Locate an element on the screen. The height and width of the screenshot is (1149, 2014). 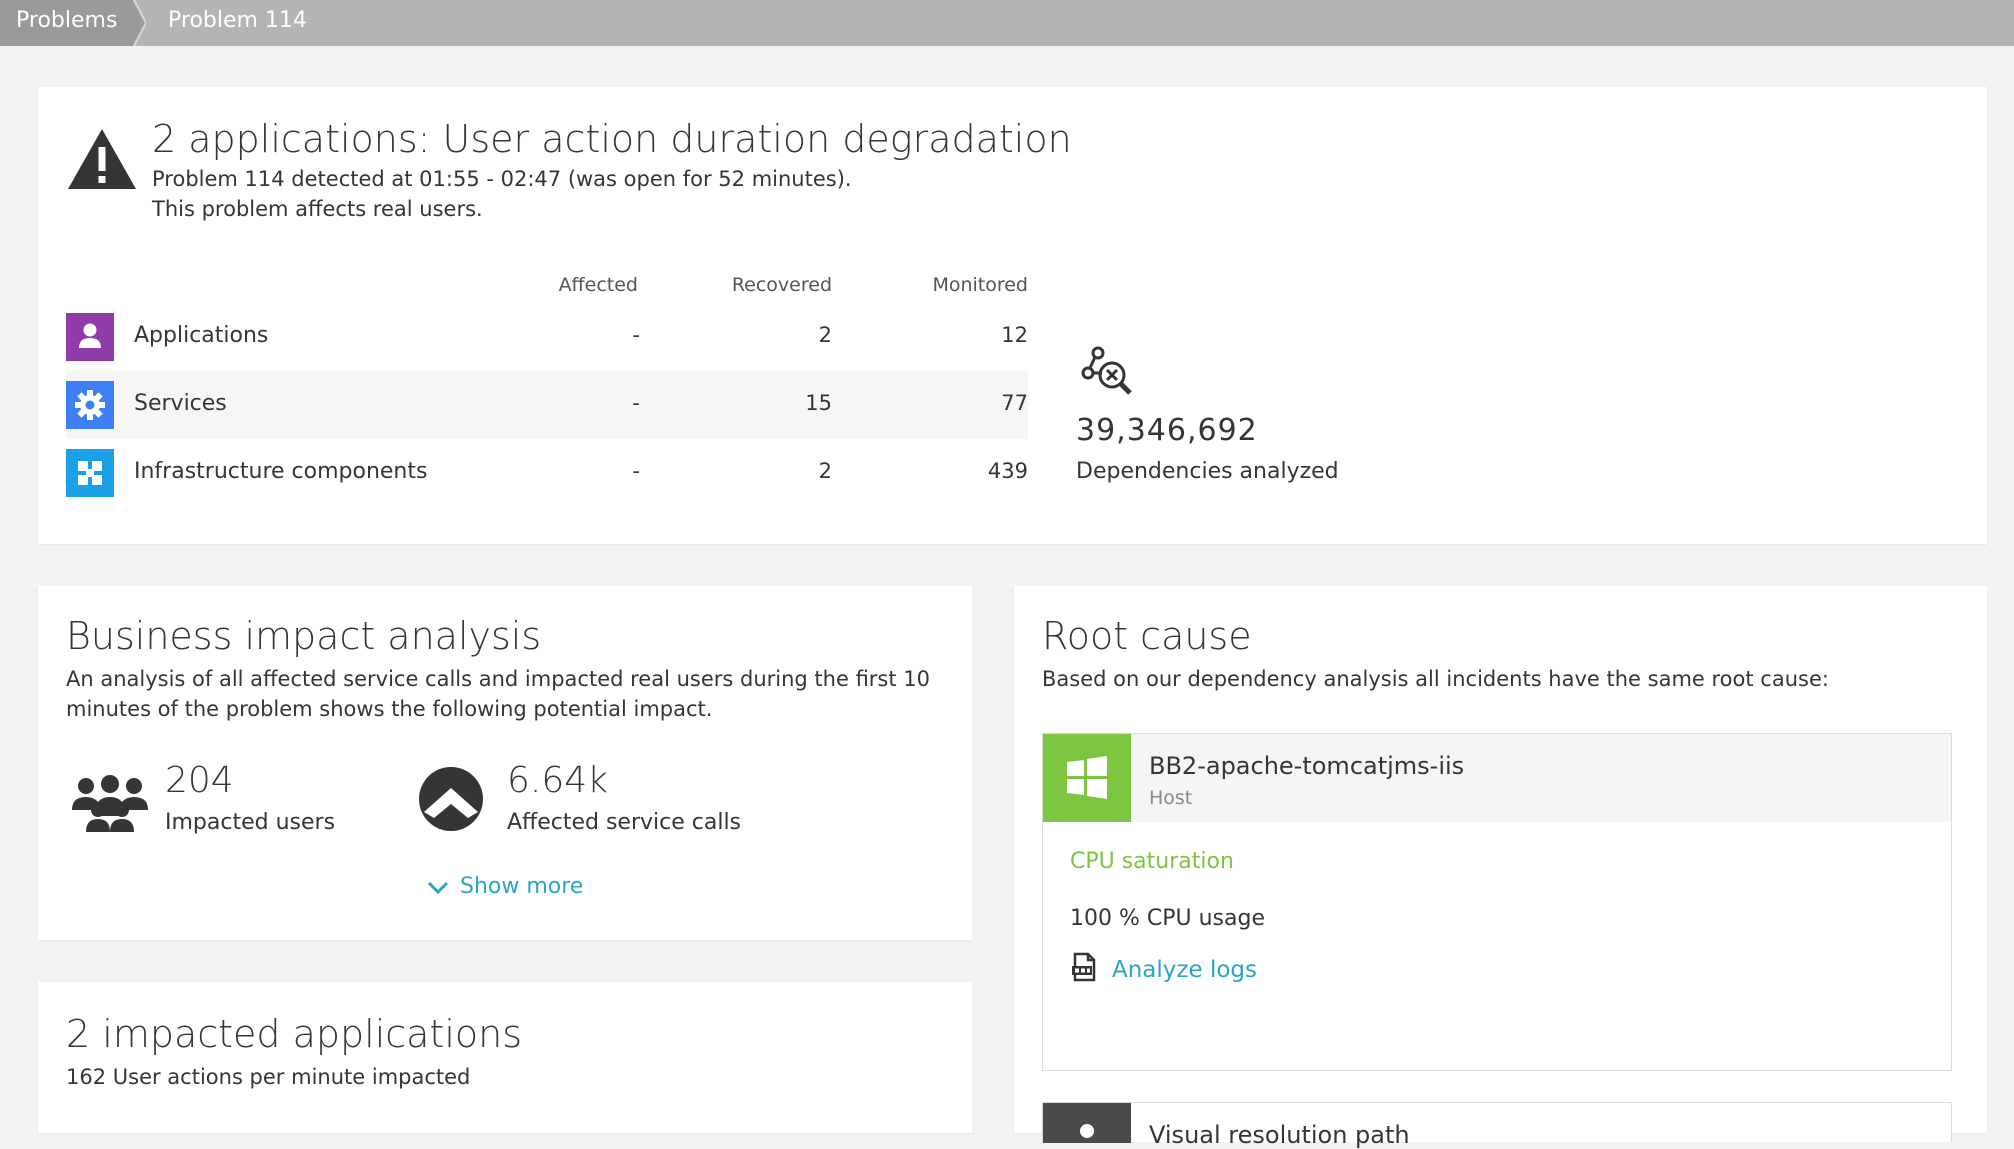
applications-recovered: 2 is located at coordinates (825, 335).